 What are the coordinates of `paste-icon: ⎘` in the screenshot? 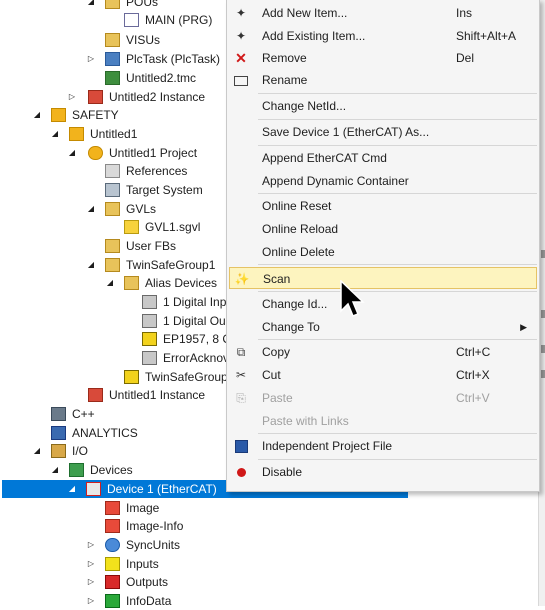 It's located at (241, 398).